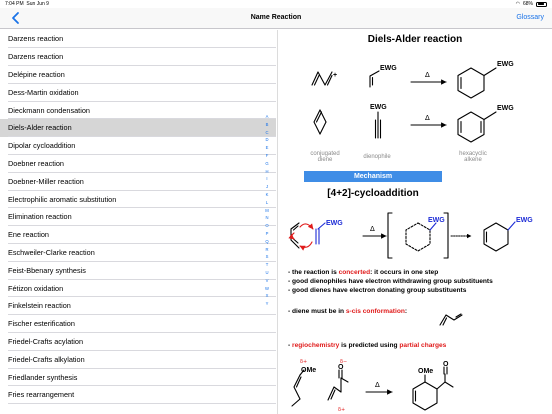  Describe the element at coordinates (276, 4) in the screenshot. I see `status-bar: 7:04 PM Sun Jun 9 ◠ 68%` at that location.